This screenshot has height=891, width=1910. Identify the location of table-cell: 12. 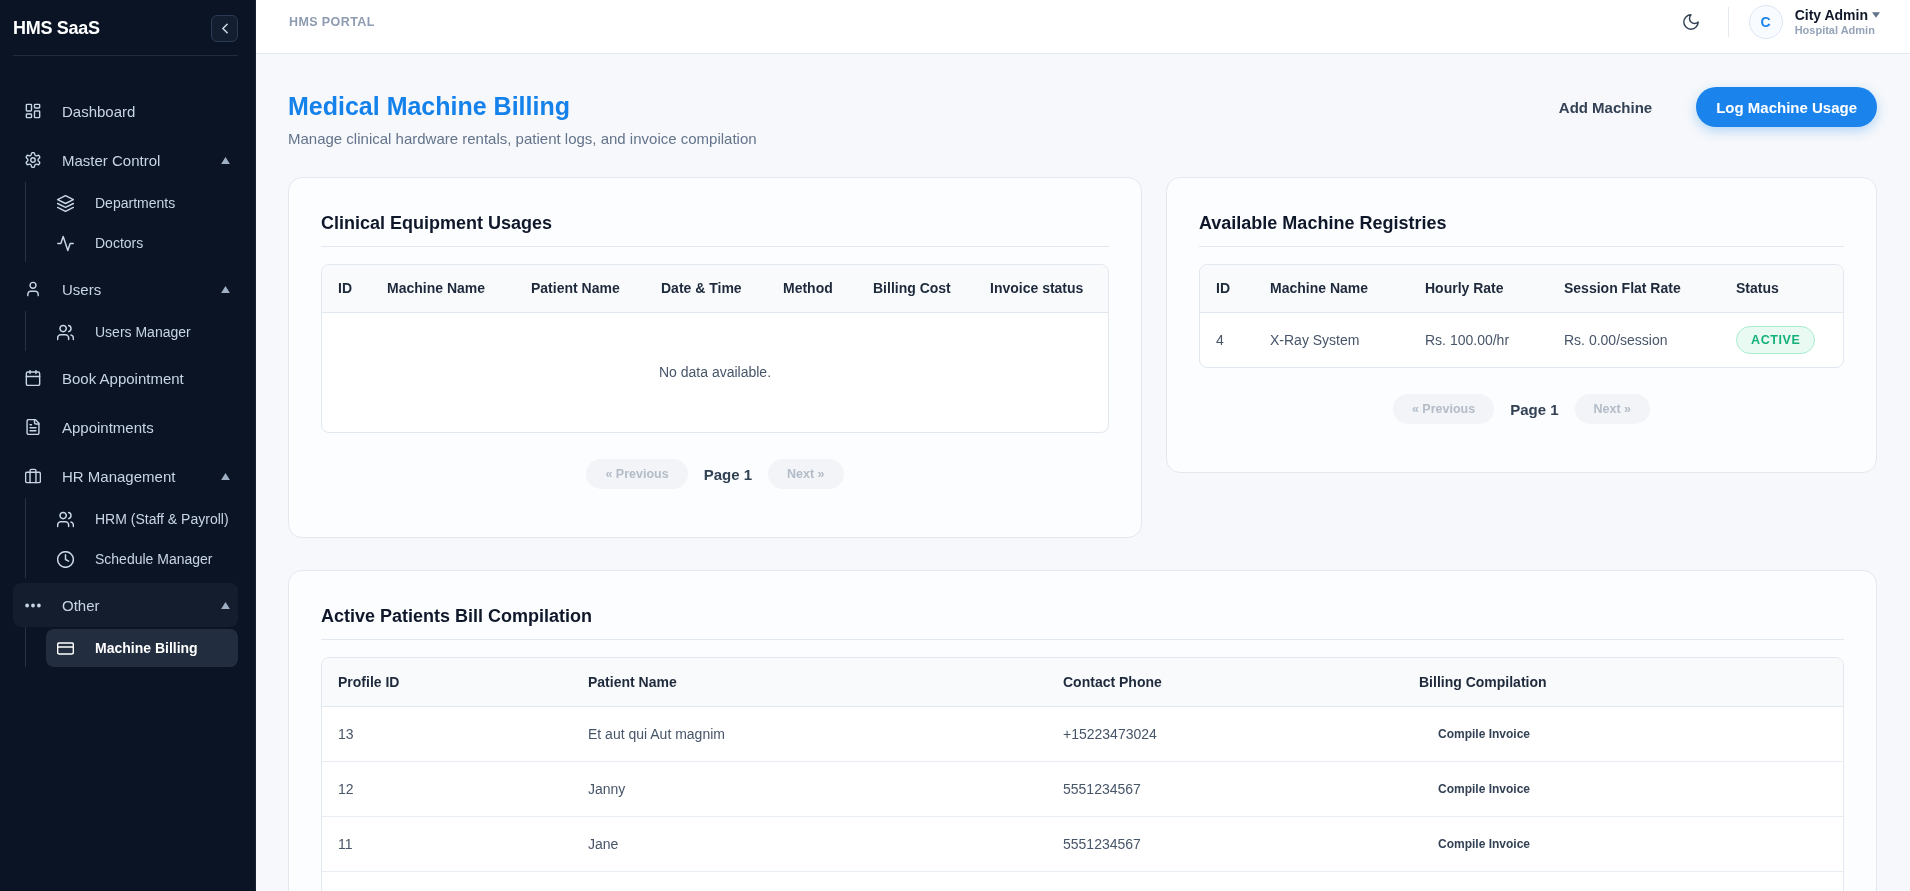
(346, 788).